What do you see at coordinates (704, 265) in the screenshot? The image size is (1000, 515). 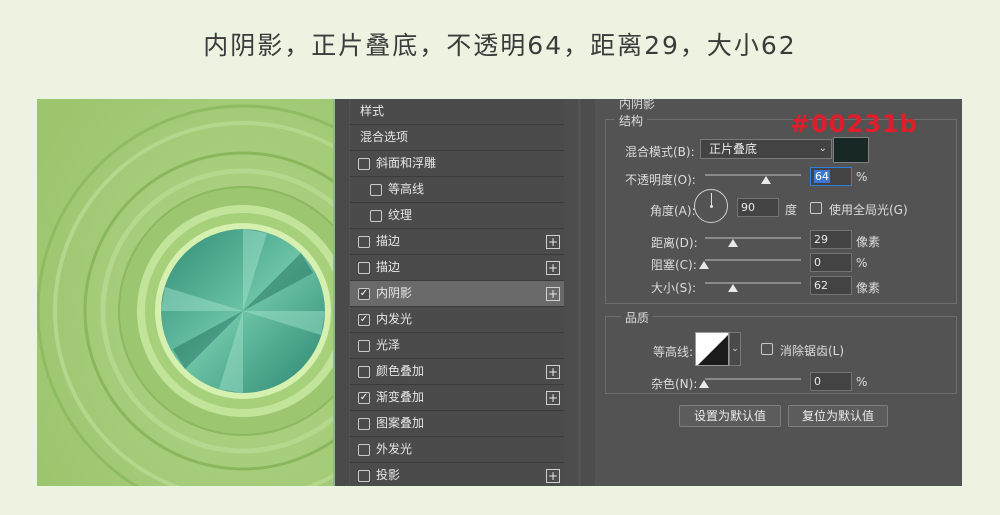 I see `choke-slider-thumb` at bounding box center [704, 265].